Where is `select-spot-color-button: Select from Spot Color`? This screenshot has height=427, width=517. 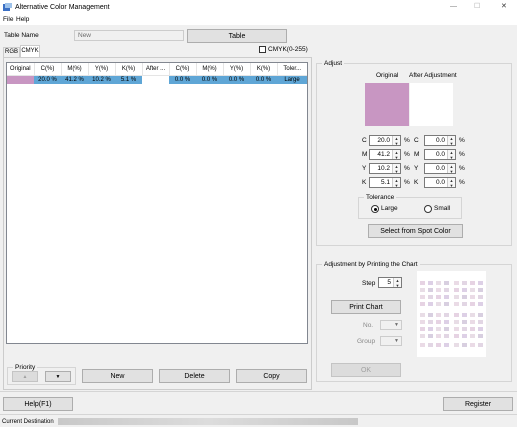 select-spot-color-button: Select from Spot Color is located at coordinates (415, 231).